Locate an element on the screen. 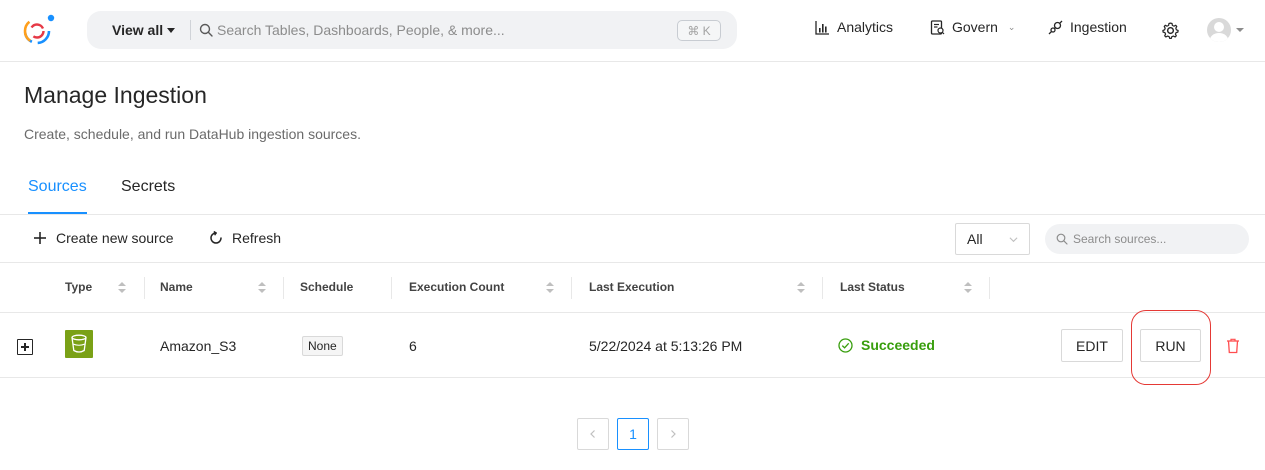 The height and width of the screenshot is (470, 1265). column-header-name: Name is located at coordinates (176, 287).